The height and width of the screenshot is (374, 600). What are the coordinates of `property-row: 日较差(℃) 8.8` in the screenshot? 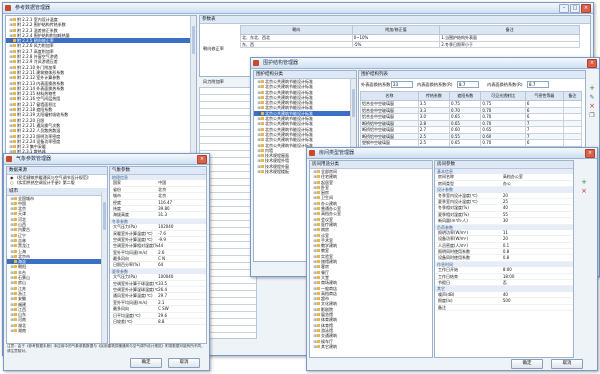 It's located at (158, 322).